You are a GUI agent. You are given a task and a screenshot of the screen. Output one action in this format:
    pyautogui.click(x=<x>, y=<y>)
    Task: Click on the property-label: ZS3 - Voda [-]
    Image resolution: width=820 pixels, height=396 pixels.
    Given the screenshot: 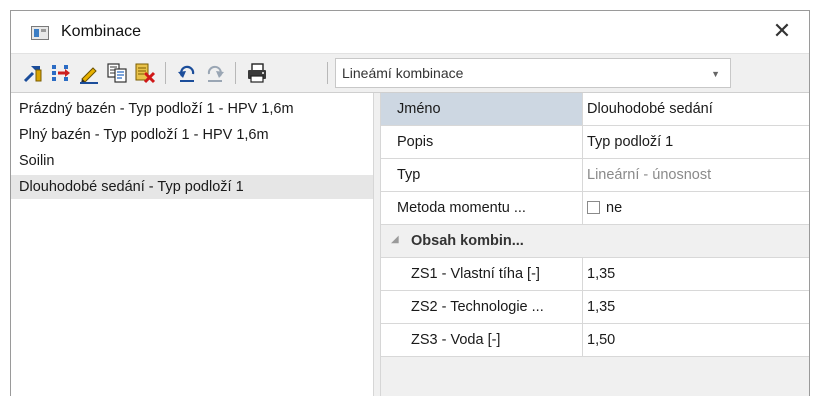 What is the action you would take?
    pyautogui.click(x=482, y=340)
    